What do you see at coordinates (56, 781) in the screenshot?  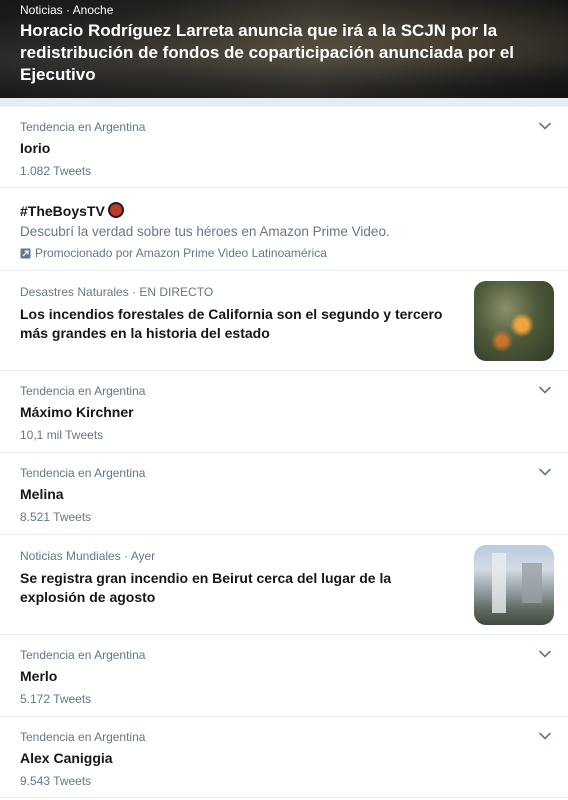 I see `trend-count: 9.543 Tweets` at bounding box center [56, 781].